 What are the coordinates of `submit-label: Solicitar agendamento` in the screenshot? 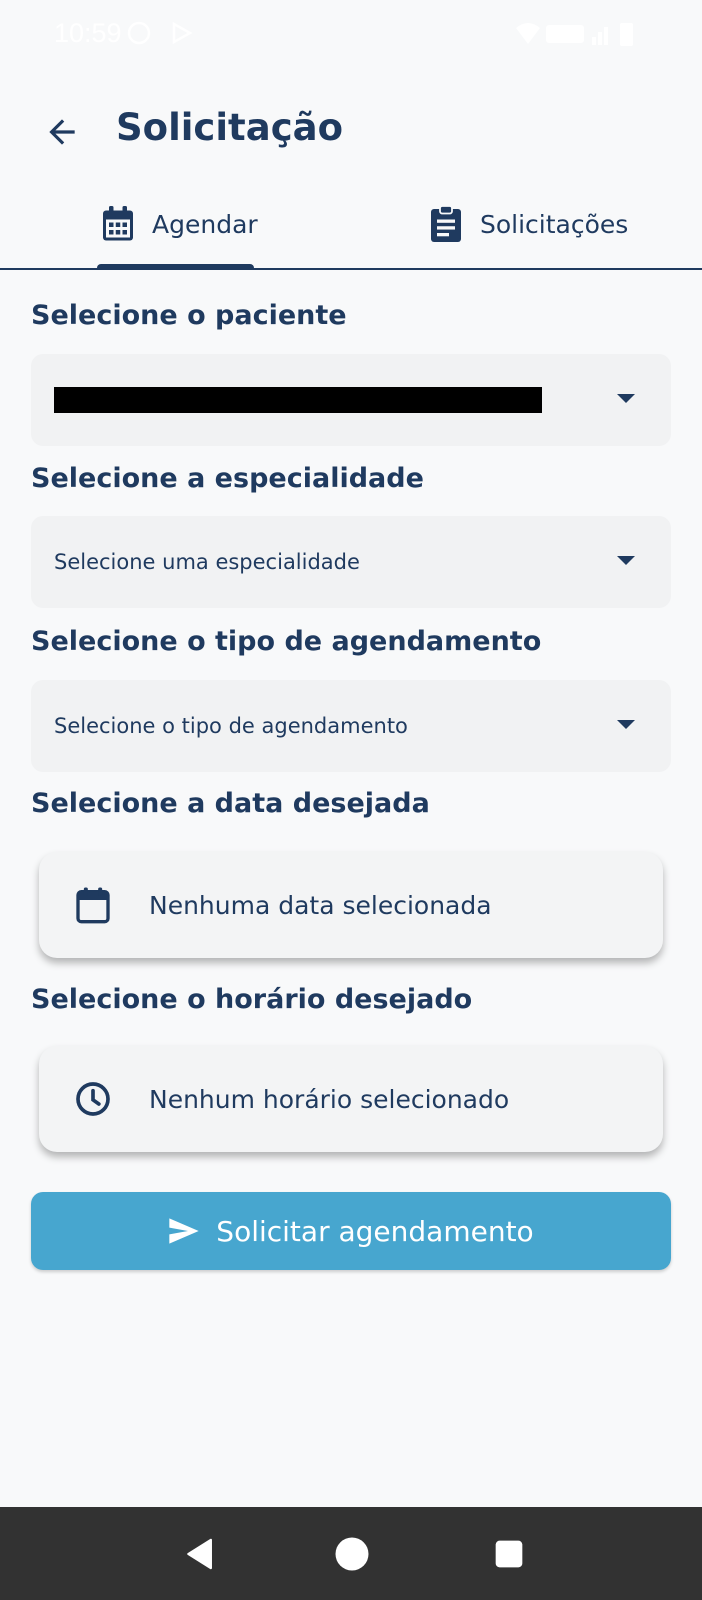 It's located at (375, 1231).